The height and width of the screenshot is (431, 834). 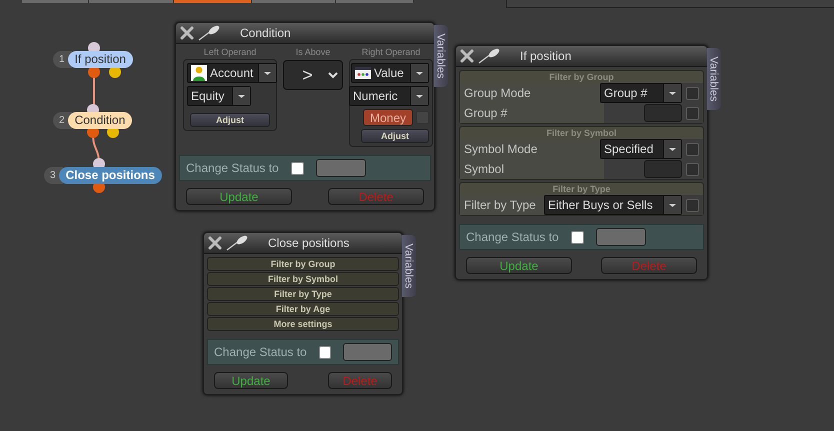 I want to click on operator-select: >, so click(x=313, y=75).